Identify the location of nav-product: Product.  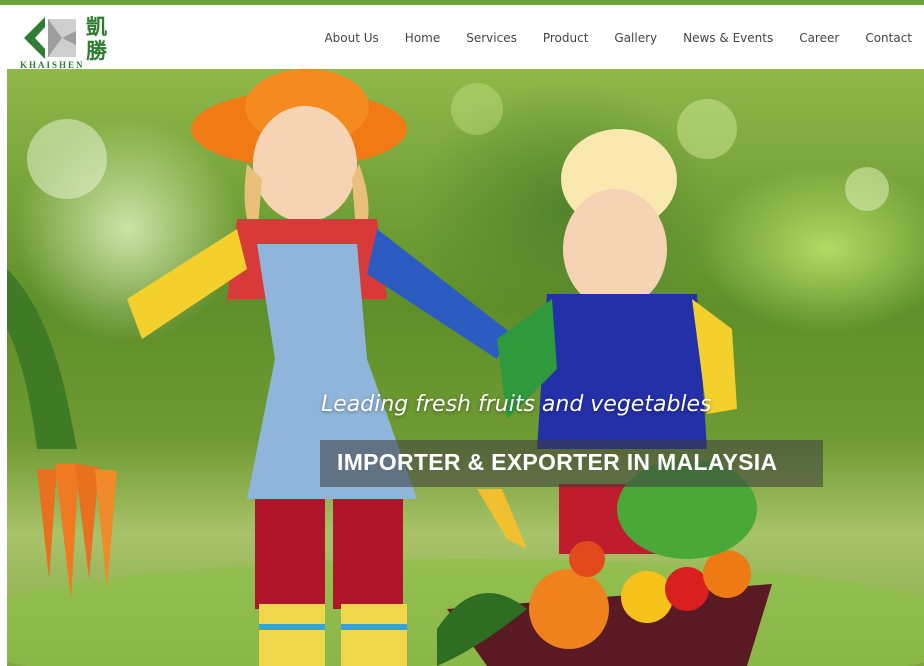
(566, 38).